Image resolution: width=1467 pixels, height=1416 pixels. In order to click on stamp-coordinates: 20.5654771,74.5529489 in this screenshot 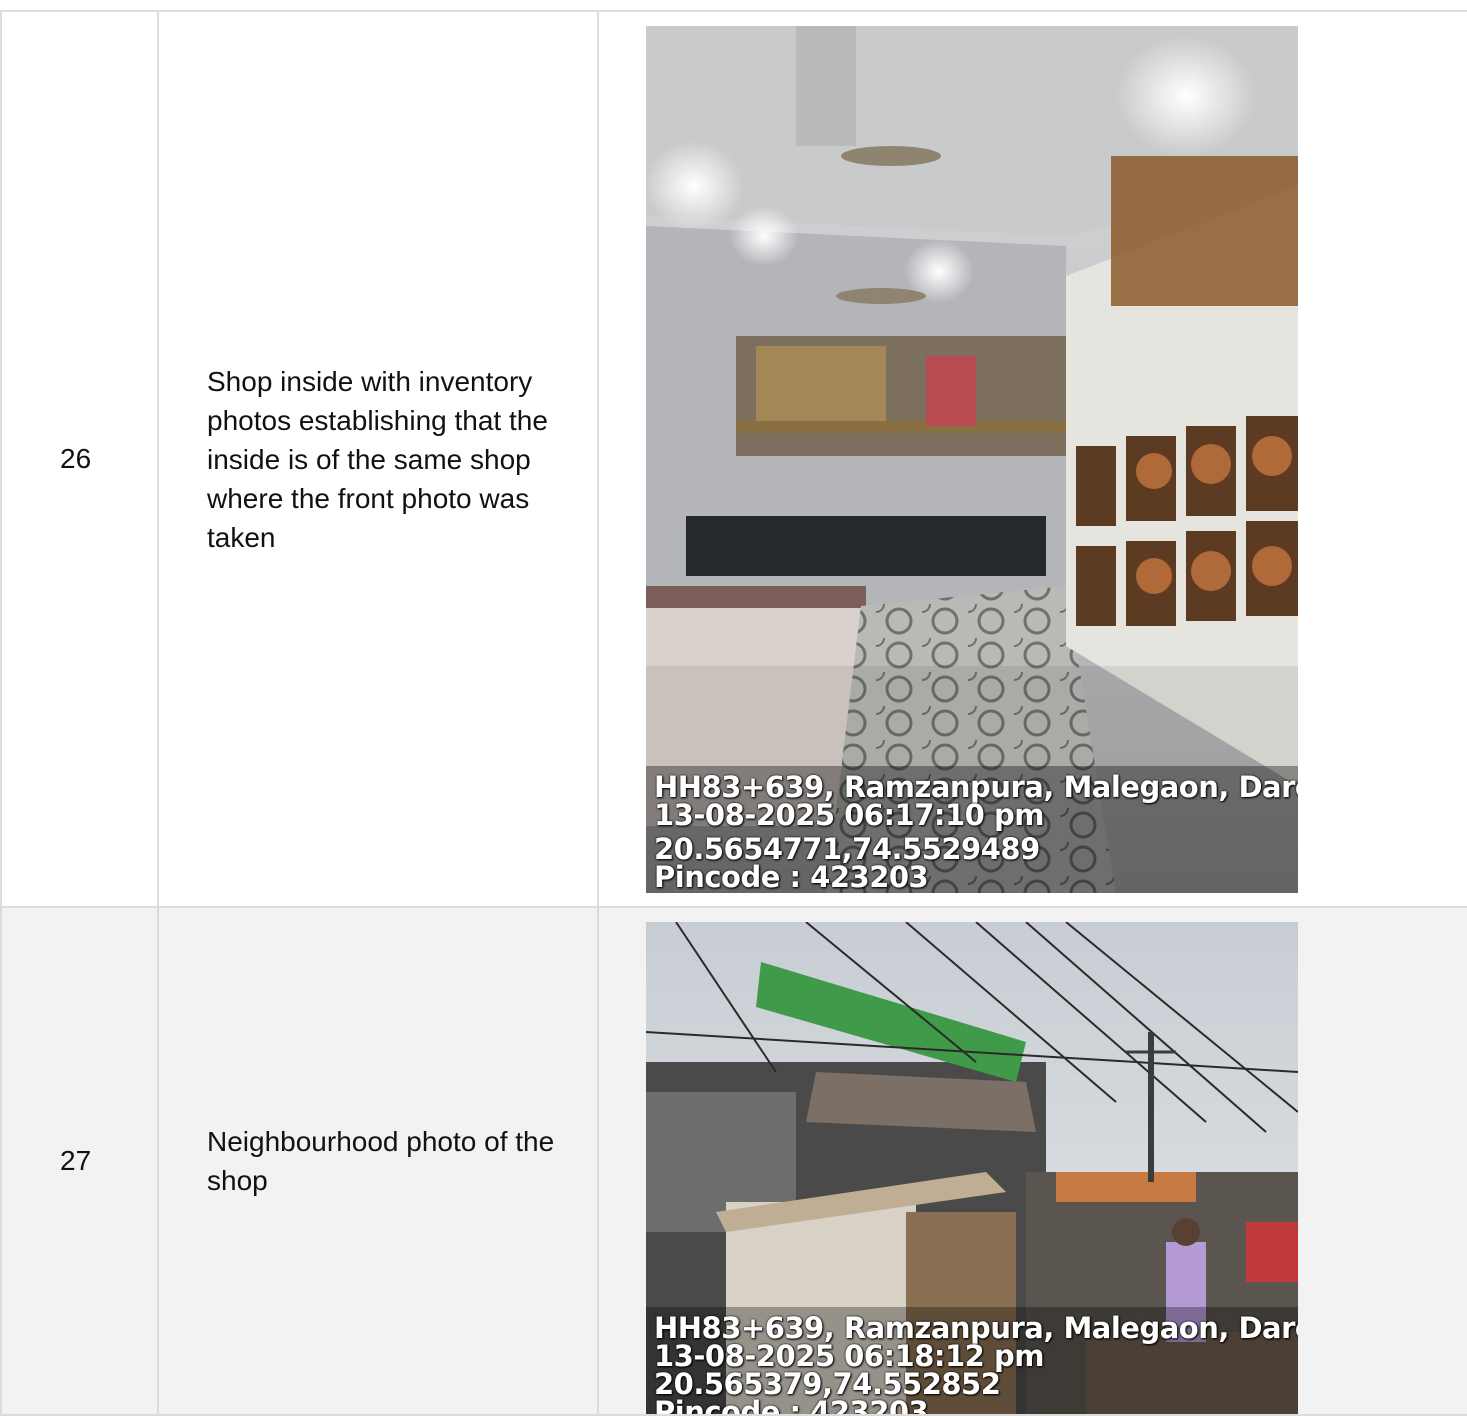, I will do `click(847, 848)`.